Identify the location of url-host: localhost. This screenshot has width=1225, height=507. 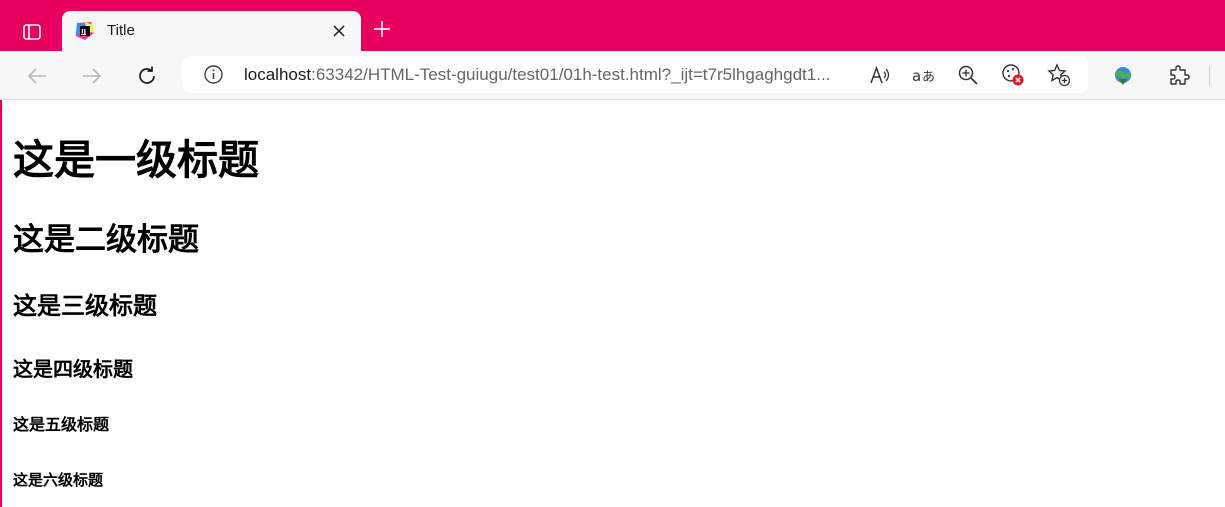
(278, 74).